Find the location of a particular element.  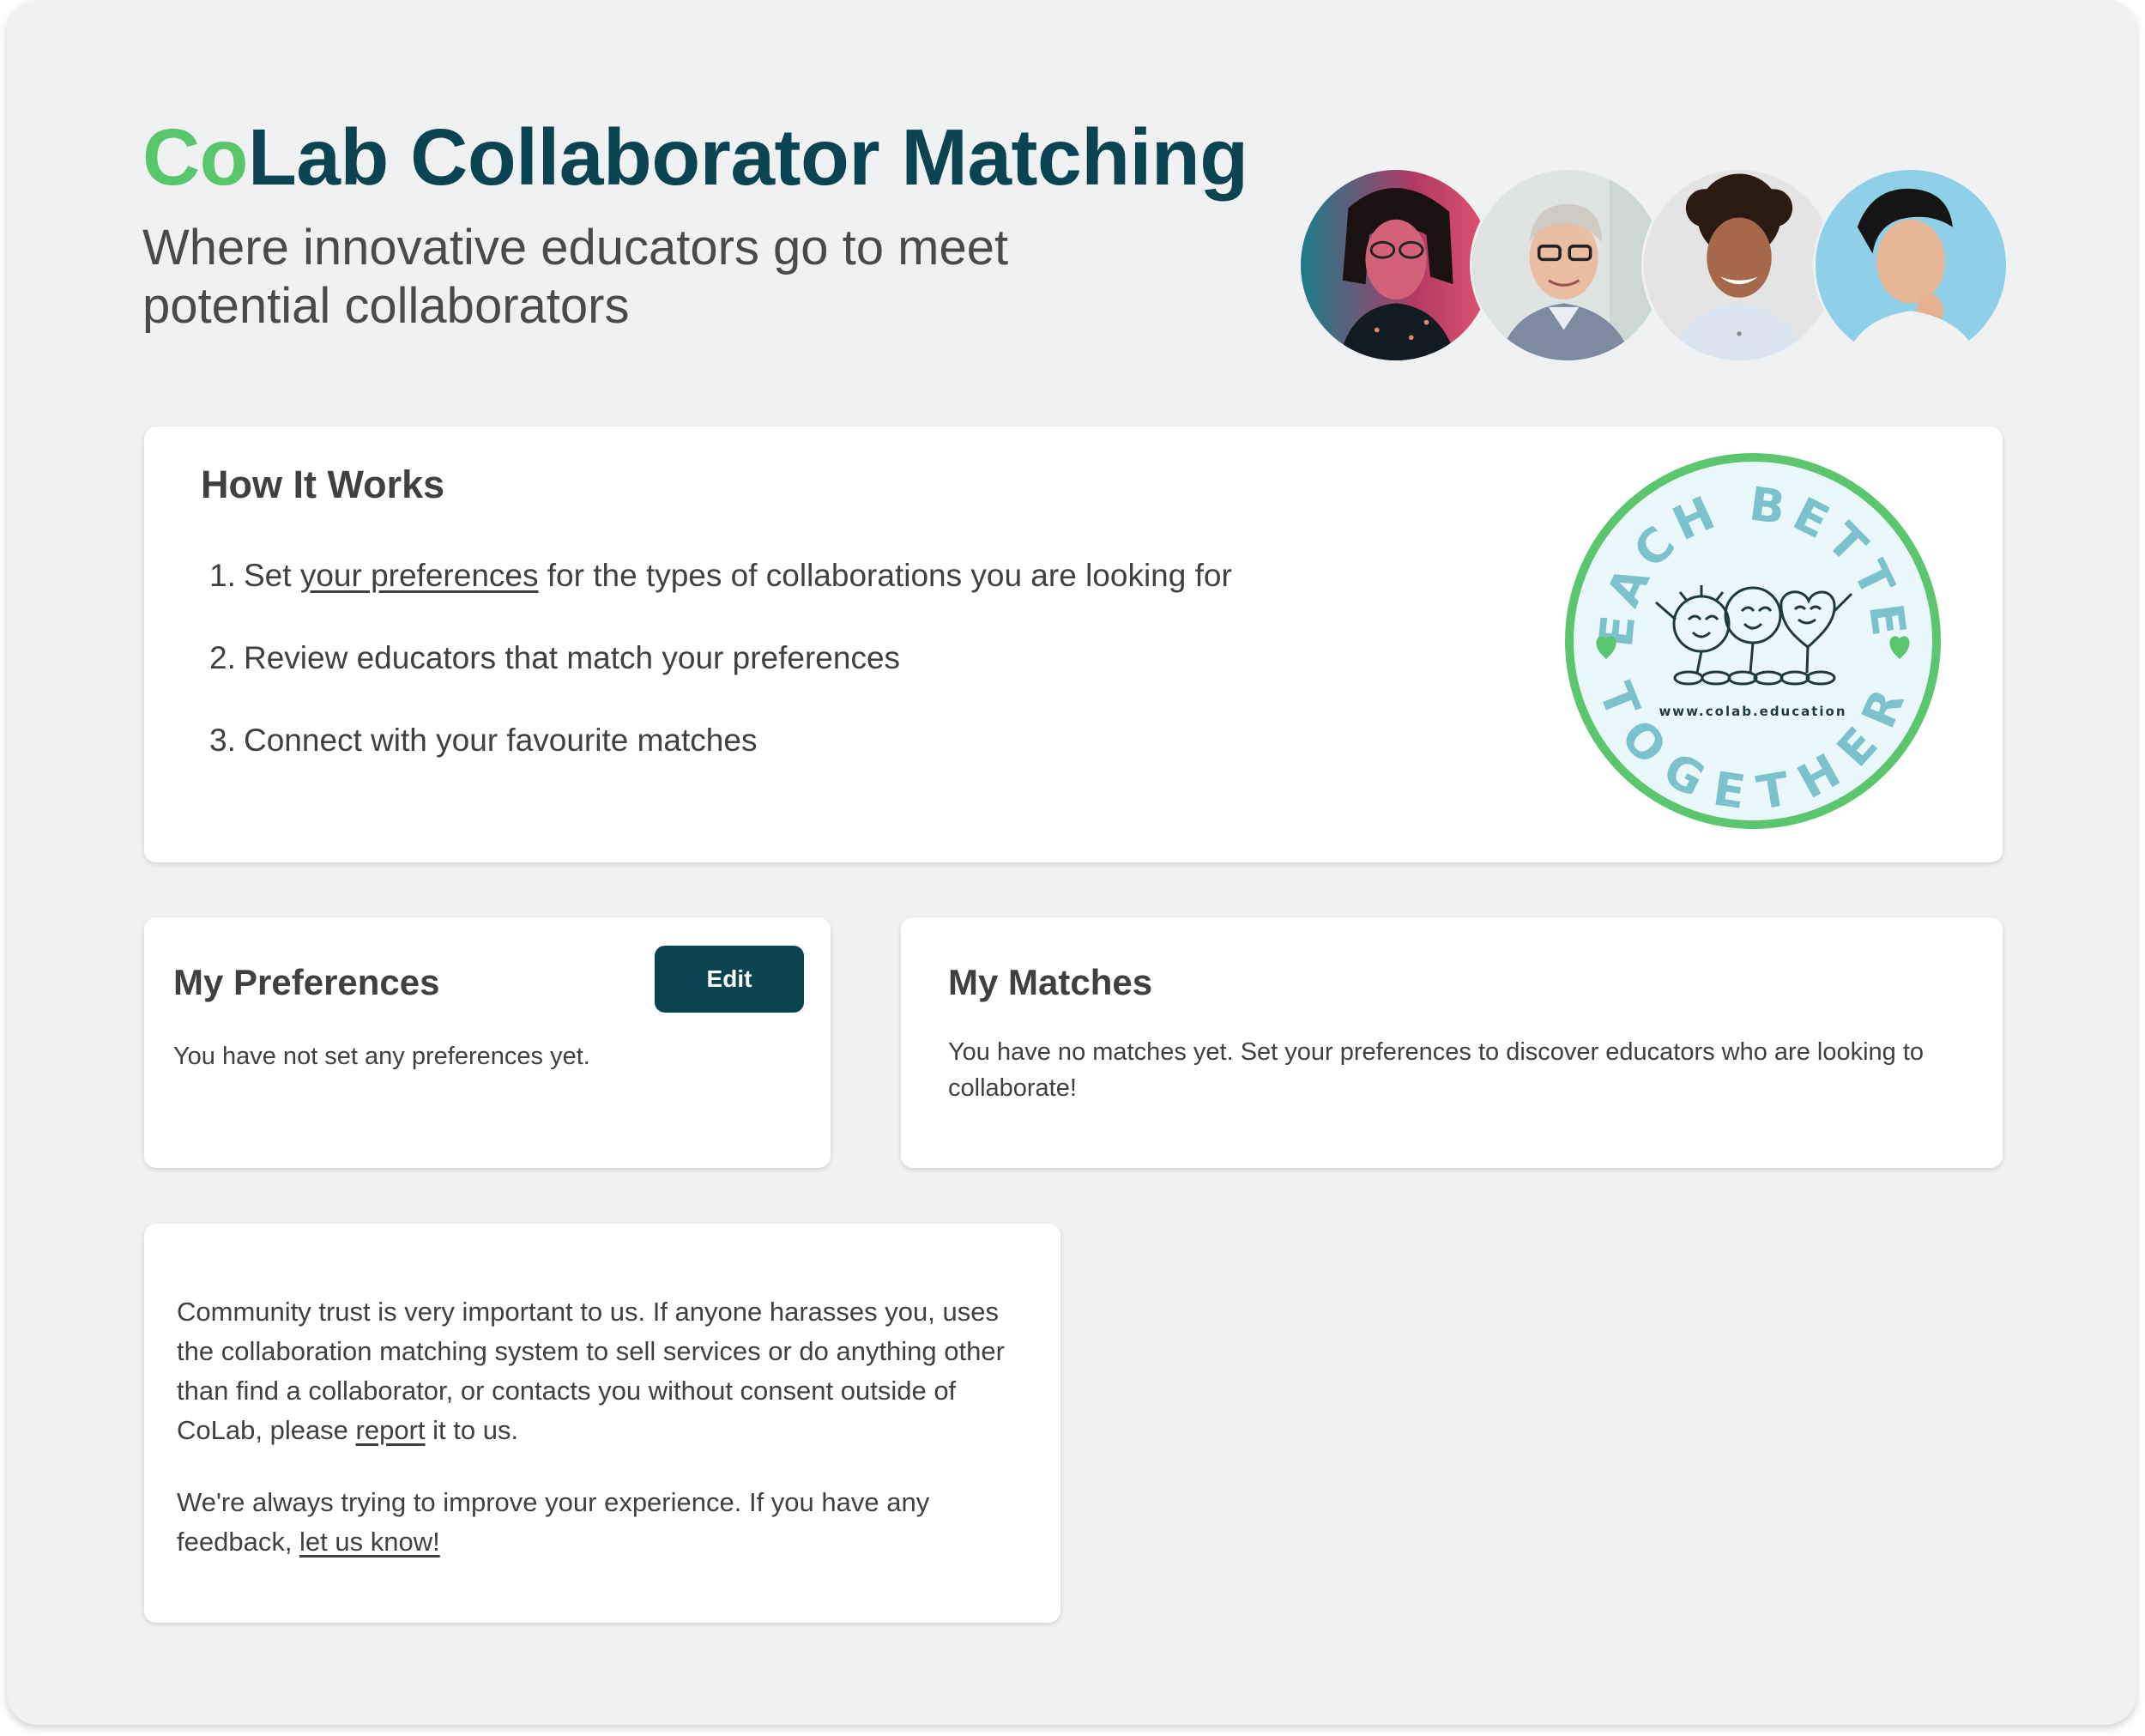

trust-text-end: it to us. is located at coordinates (472, 1430).